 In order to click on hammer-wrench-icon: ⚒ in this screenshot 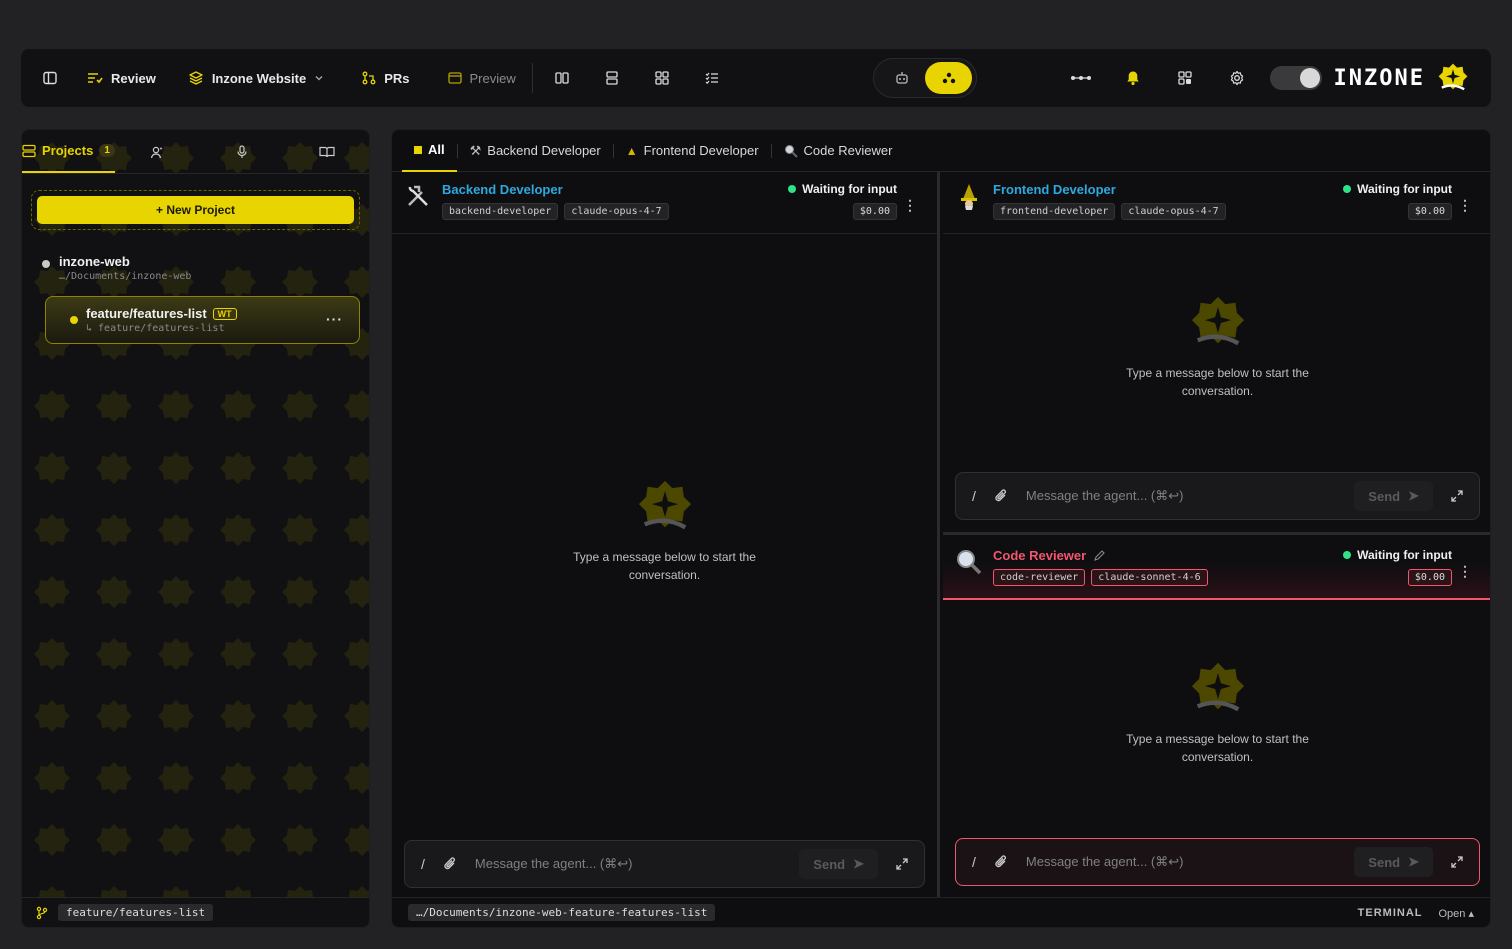, I will do `click(475, 150)`.